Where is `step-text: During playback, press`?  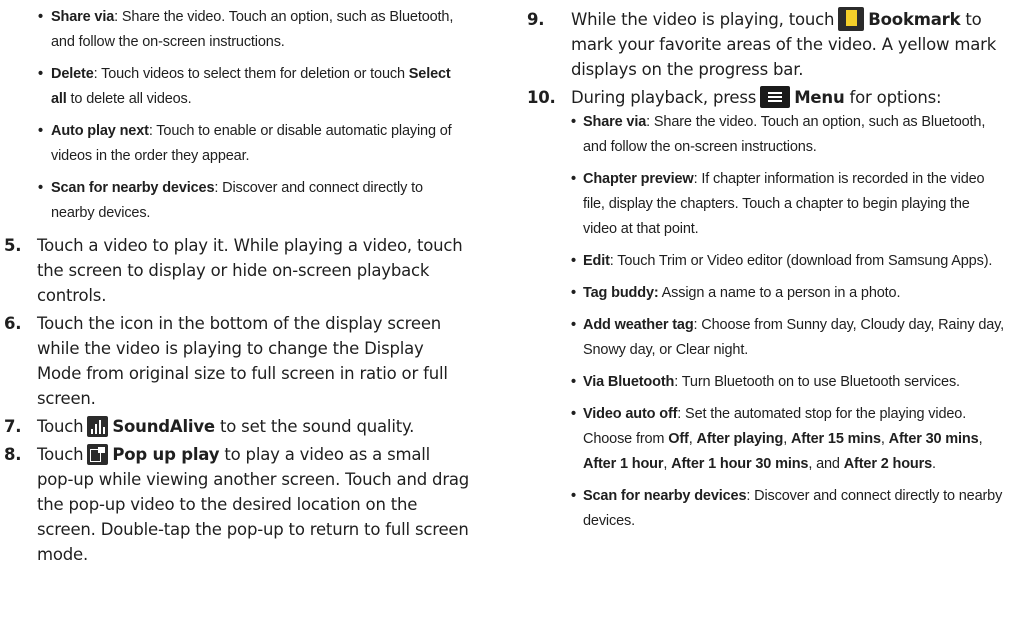
step-text: During playback, press is located at coordinates (664, 97).